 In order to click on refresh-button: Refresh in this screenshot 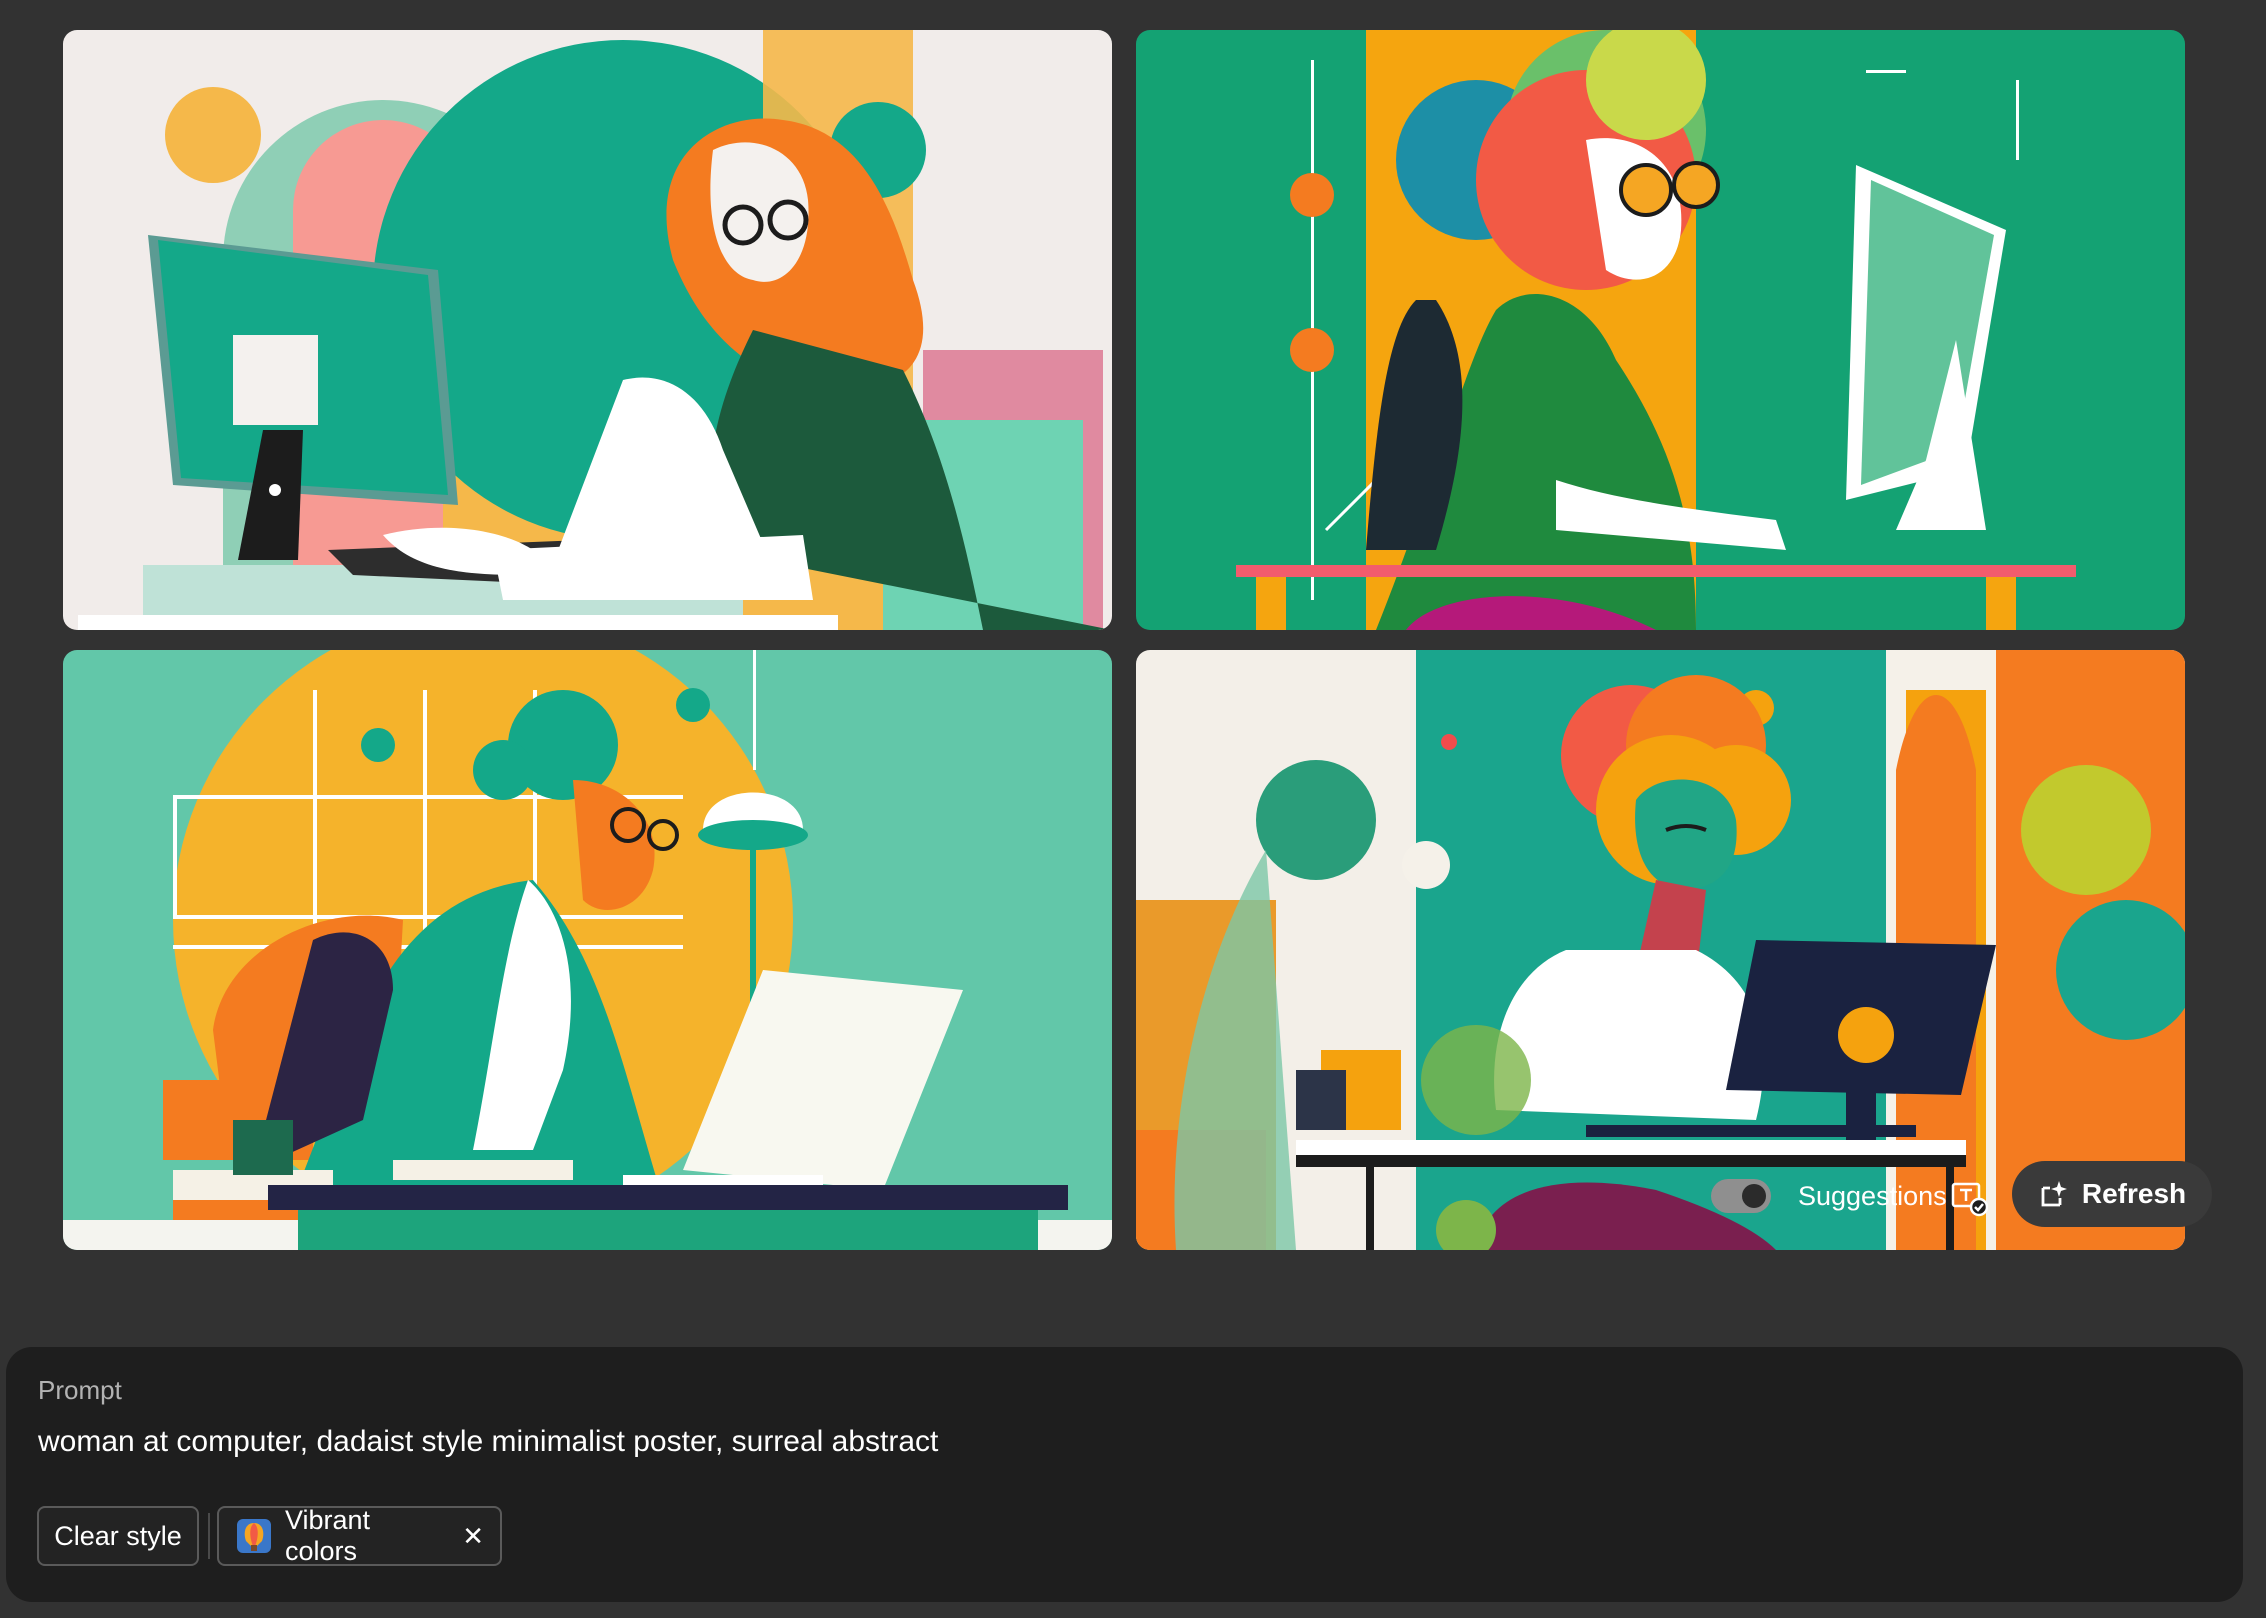, I will do `click(2112, 1194)`.